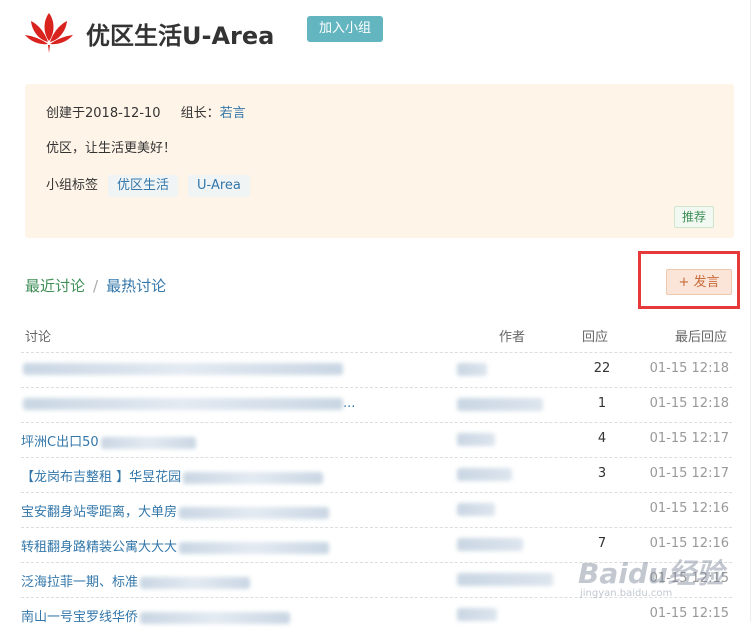 Image resolution: width=753 pixels, height=632 pixels. I want to click on post-button: + 发言, so click(699, 282).